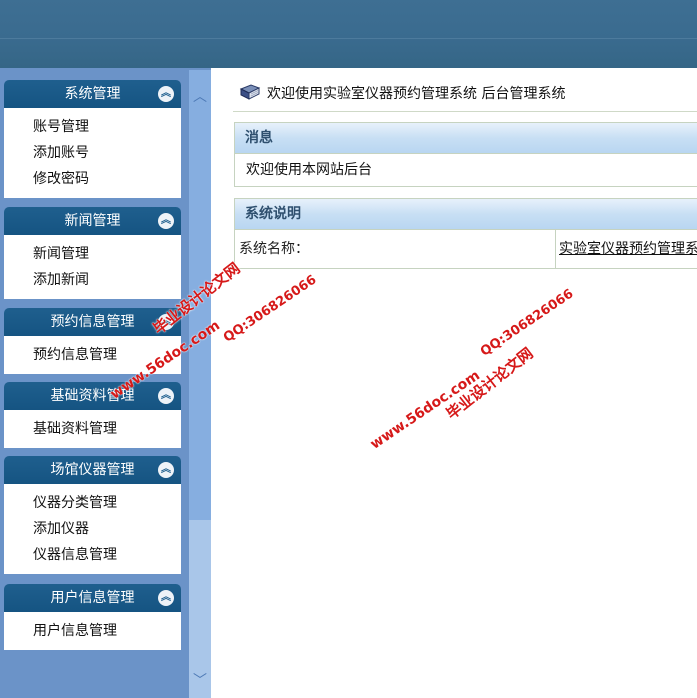 Image resolution: width=697 pixels, height=698 pixels. I want to click on menu-group-news: 新闻管理 ︽ 新闻管理 添加新闻, so click(92, 253).